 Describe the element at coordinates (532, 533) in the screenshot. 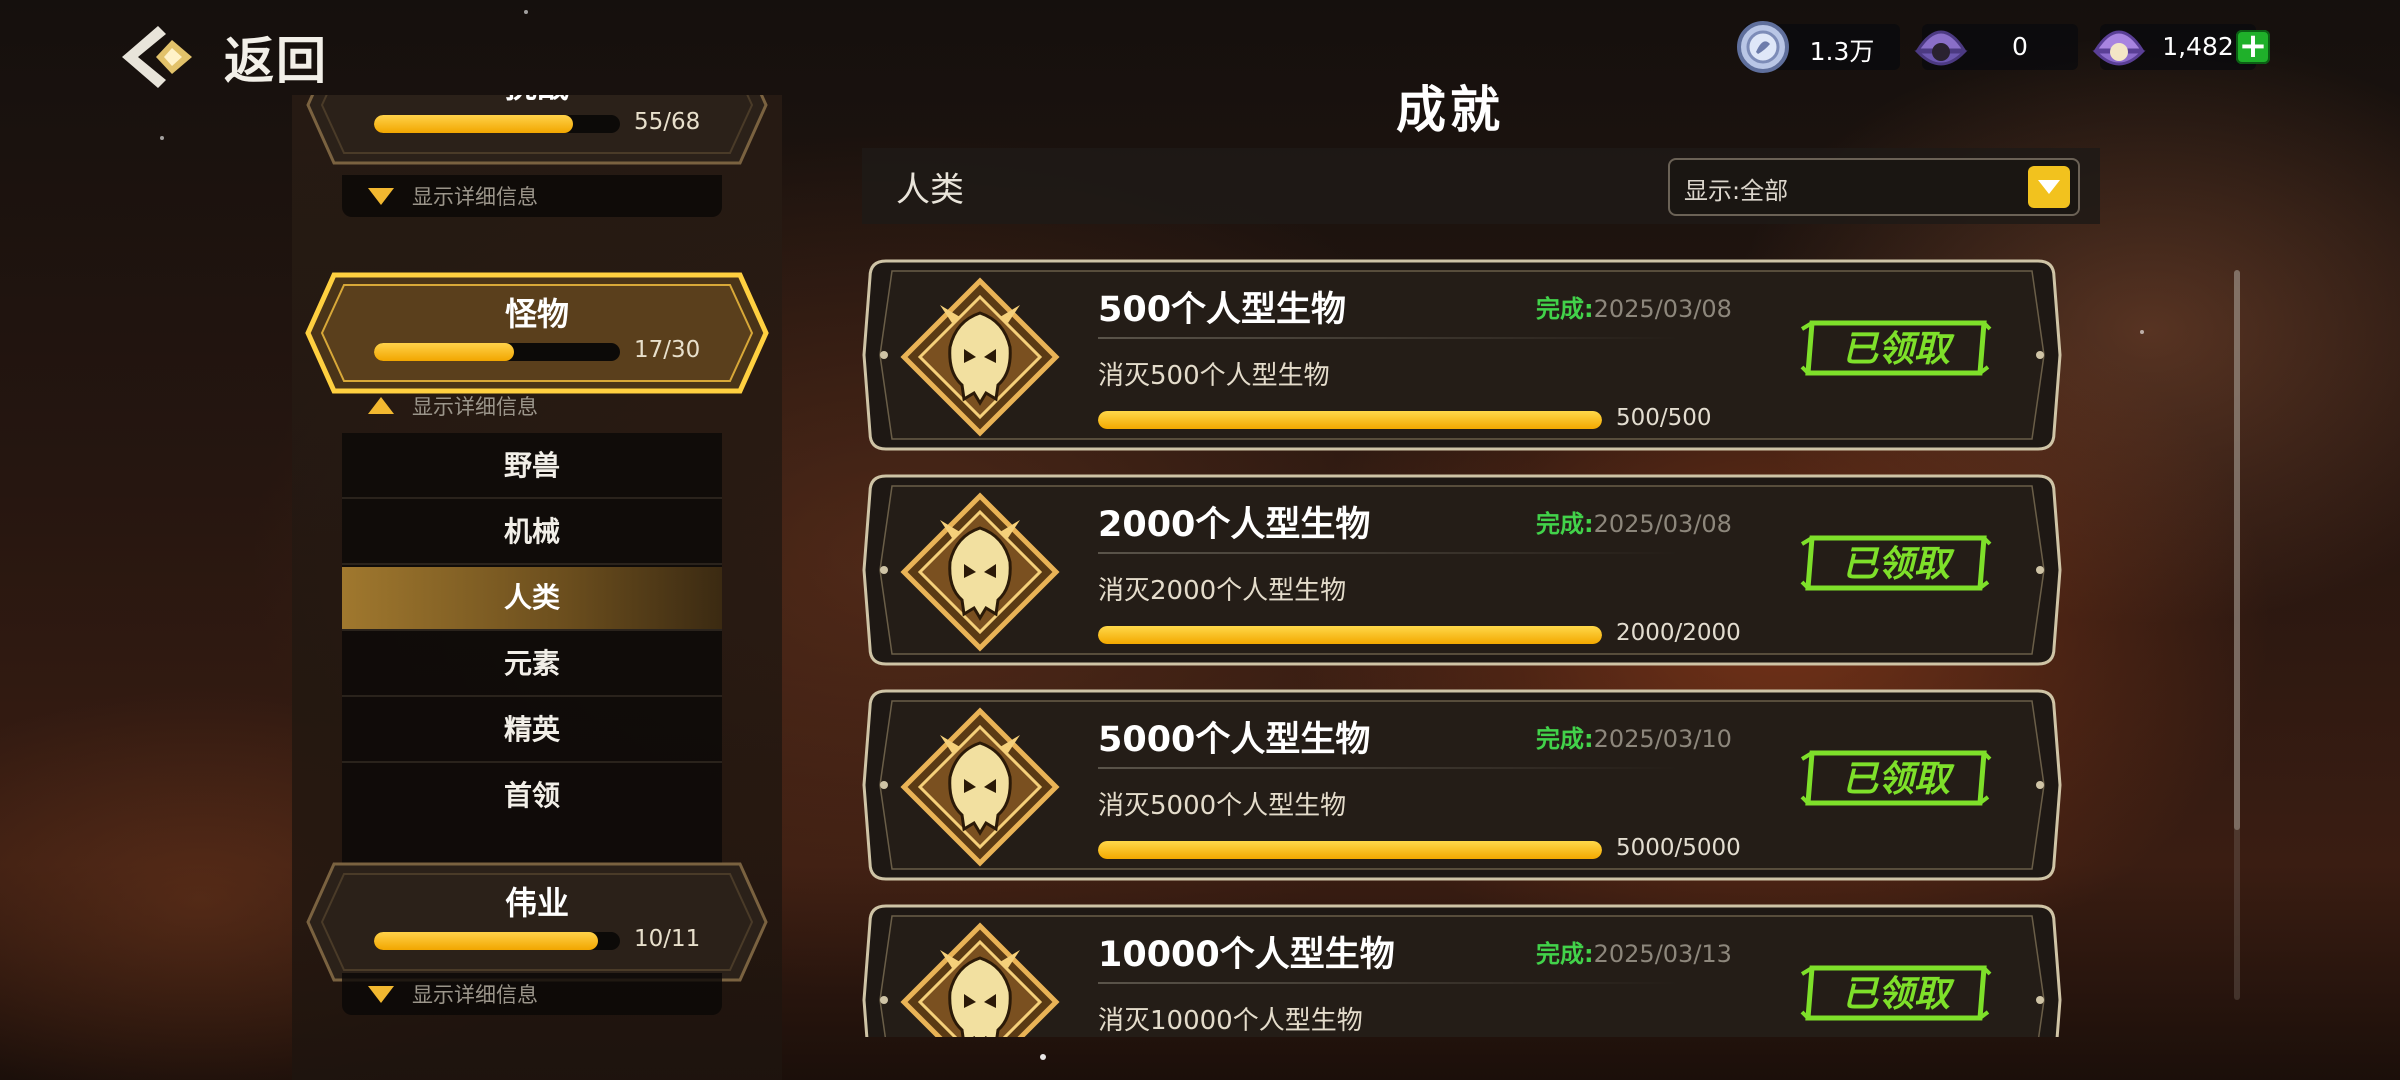

I see `subcategory-machine: 机械` at that location.